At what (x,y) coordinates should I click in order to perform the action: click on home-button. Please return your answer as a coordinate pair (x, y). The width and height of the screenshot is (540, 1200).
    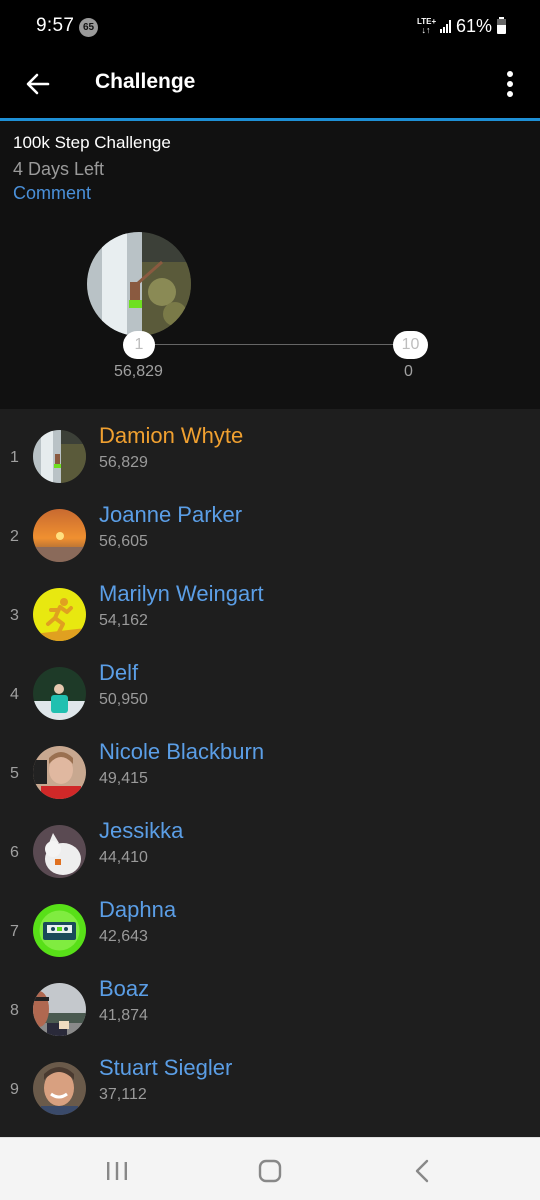
    Looking at the image, I should click on (270, 1171).